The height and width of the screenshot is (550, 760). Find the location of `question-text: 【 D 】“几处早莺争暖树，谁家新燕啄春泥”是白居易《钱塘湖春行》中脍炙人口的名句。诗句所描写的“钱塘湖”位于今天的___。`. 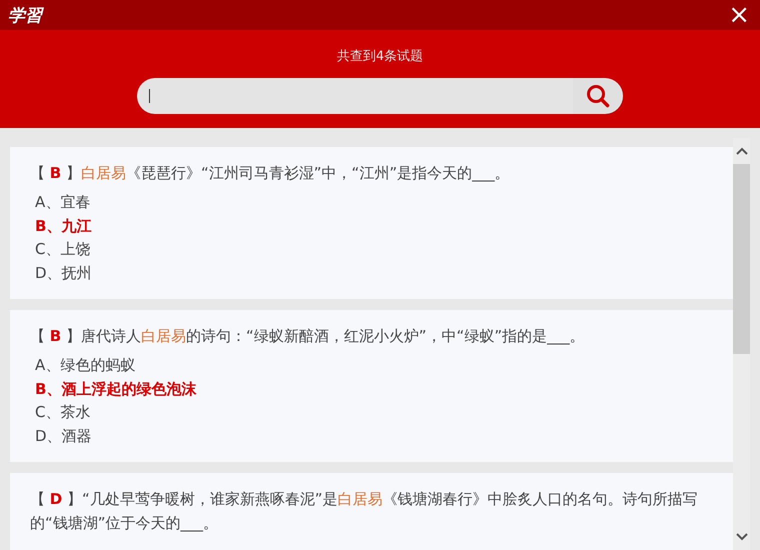

question-text: 【 D 】“几处早莺争暖树，谁家新燕啄春泥”是白居易《钱塘湖春行》中脍炙人口的名句。诗句所描写的“钱塘湖”位于今天的___。 is located at coordinates (364, 511).